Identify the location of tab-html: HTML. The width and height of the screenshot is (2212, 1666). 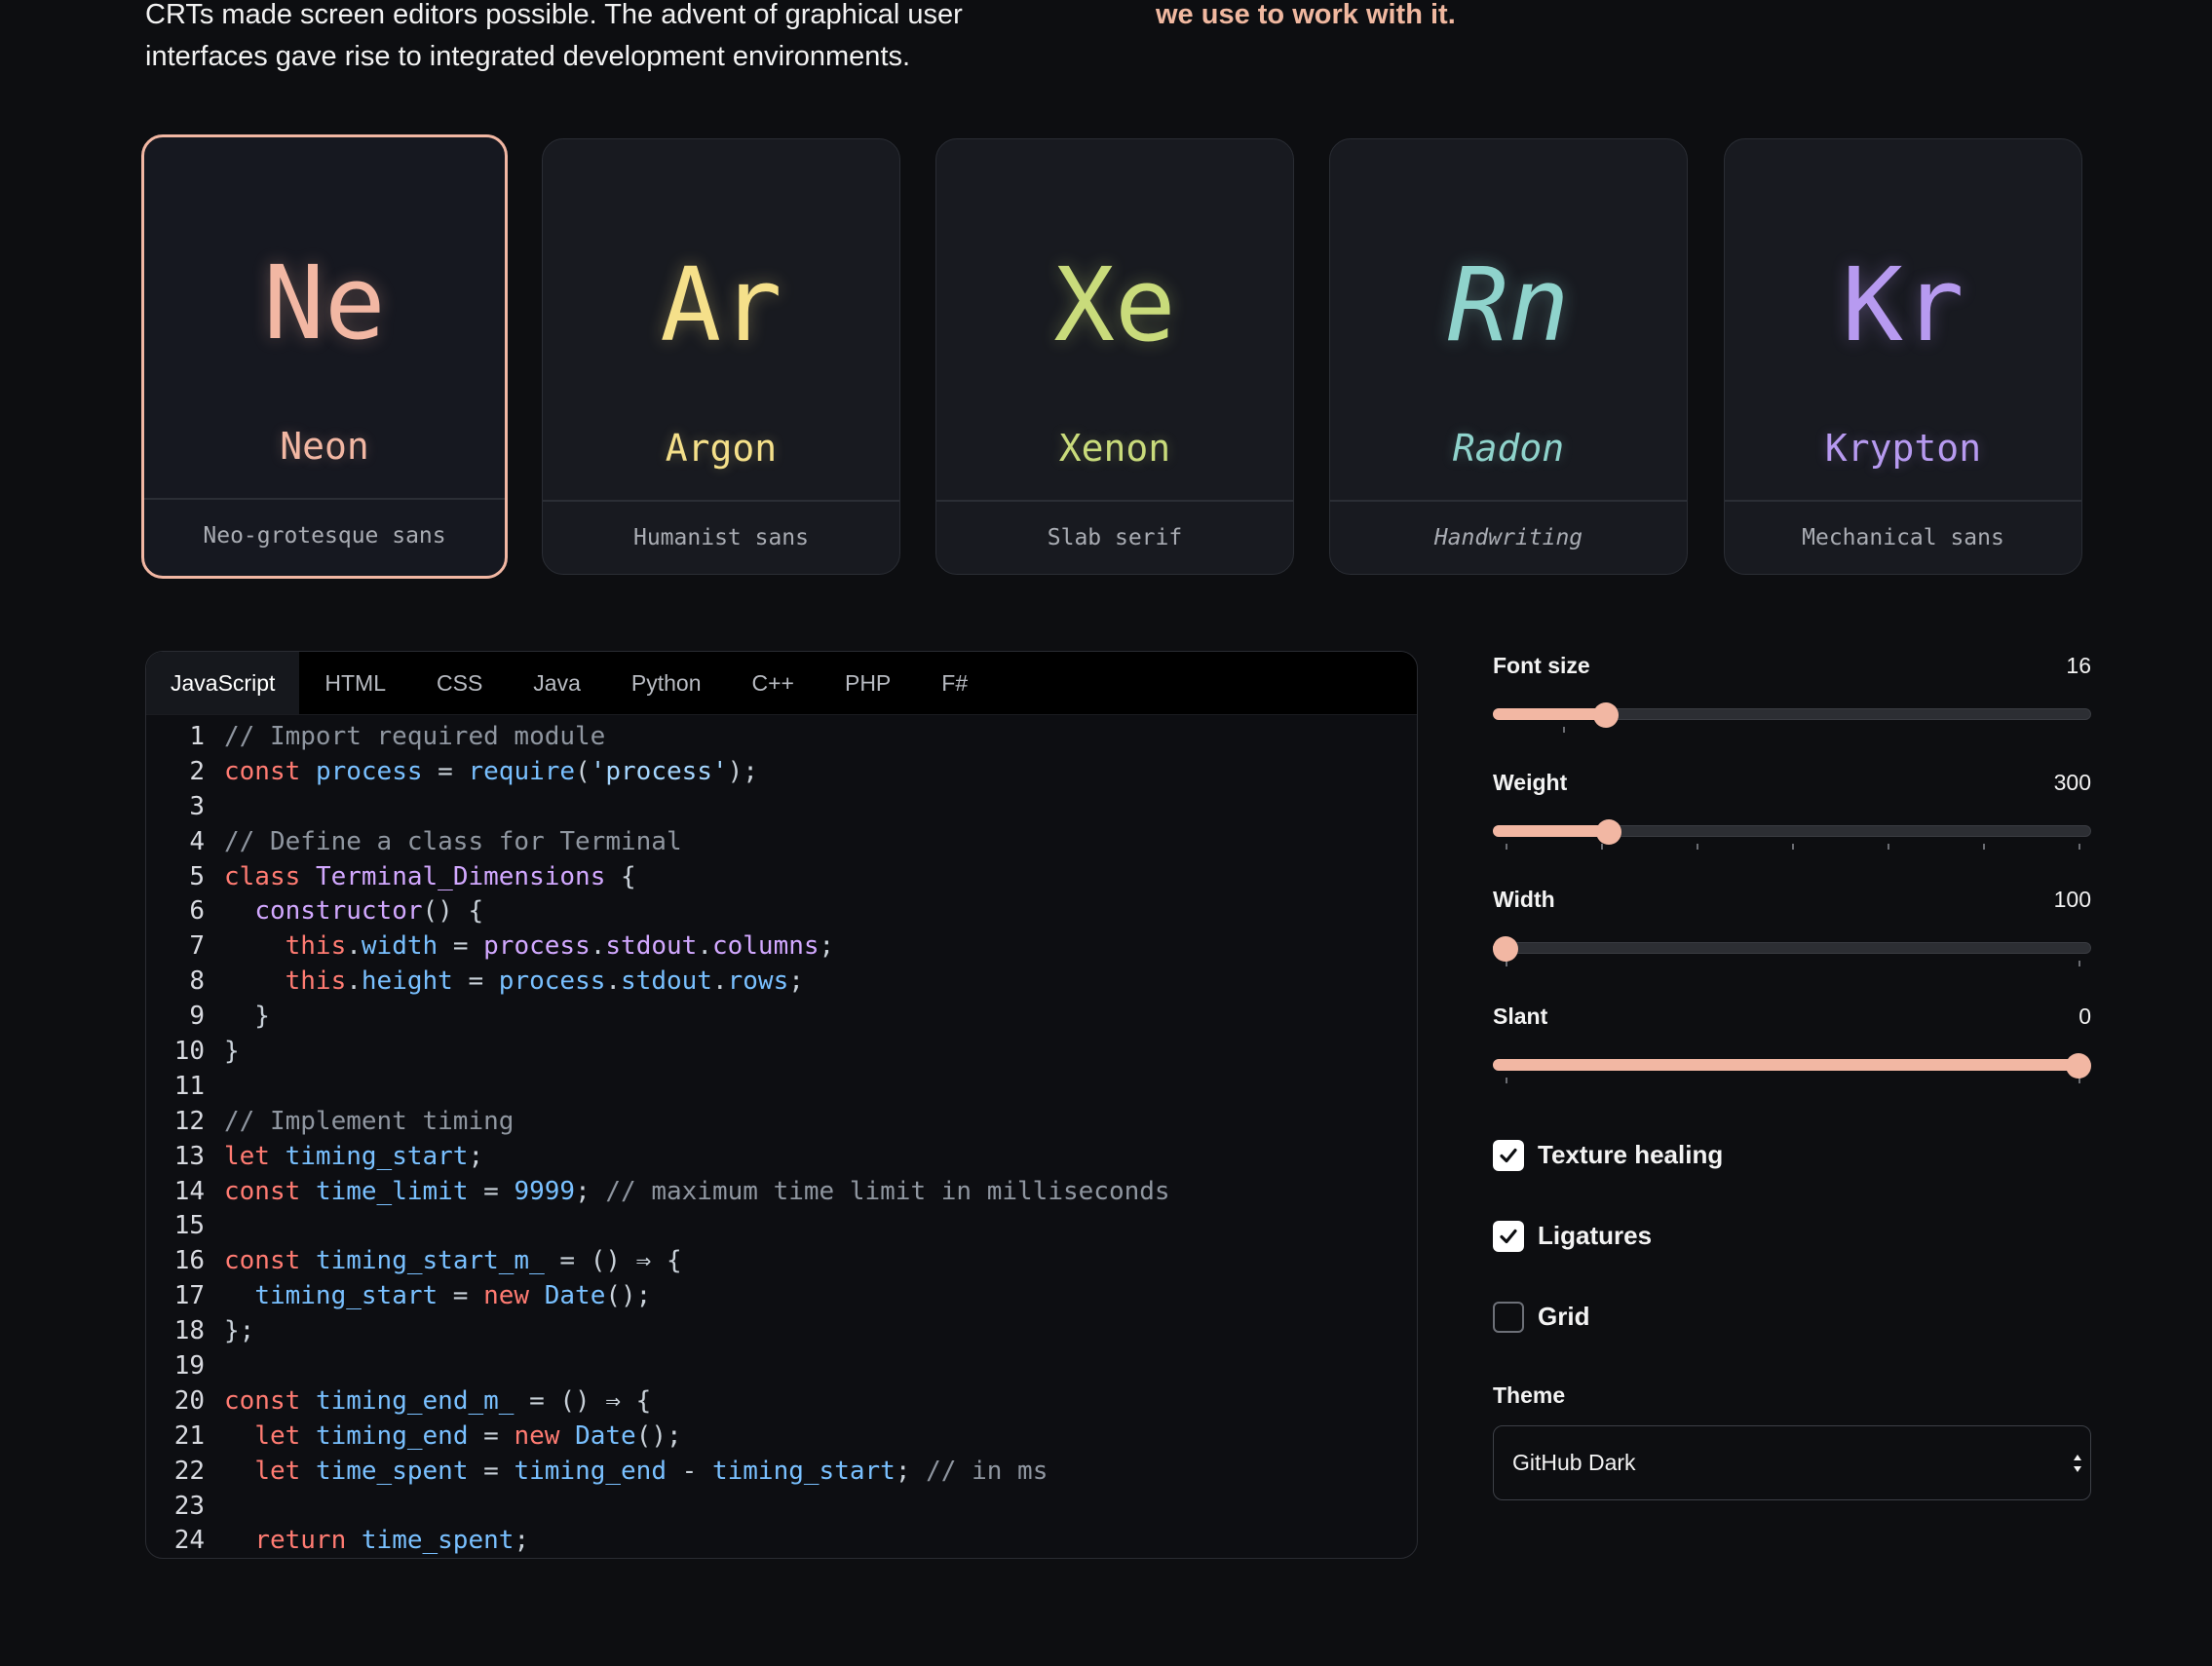
(355, 683).